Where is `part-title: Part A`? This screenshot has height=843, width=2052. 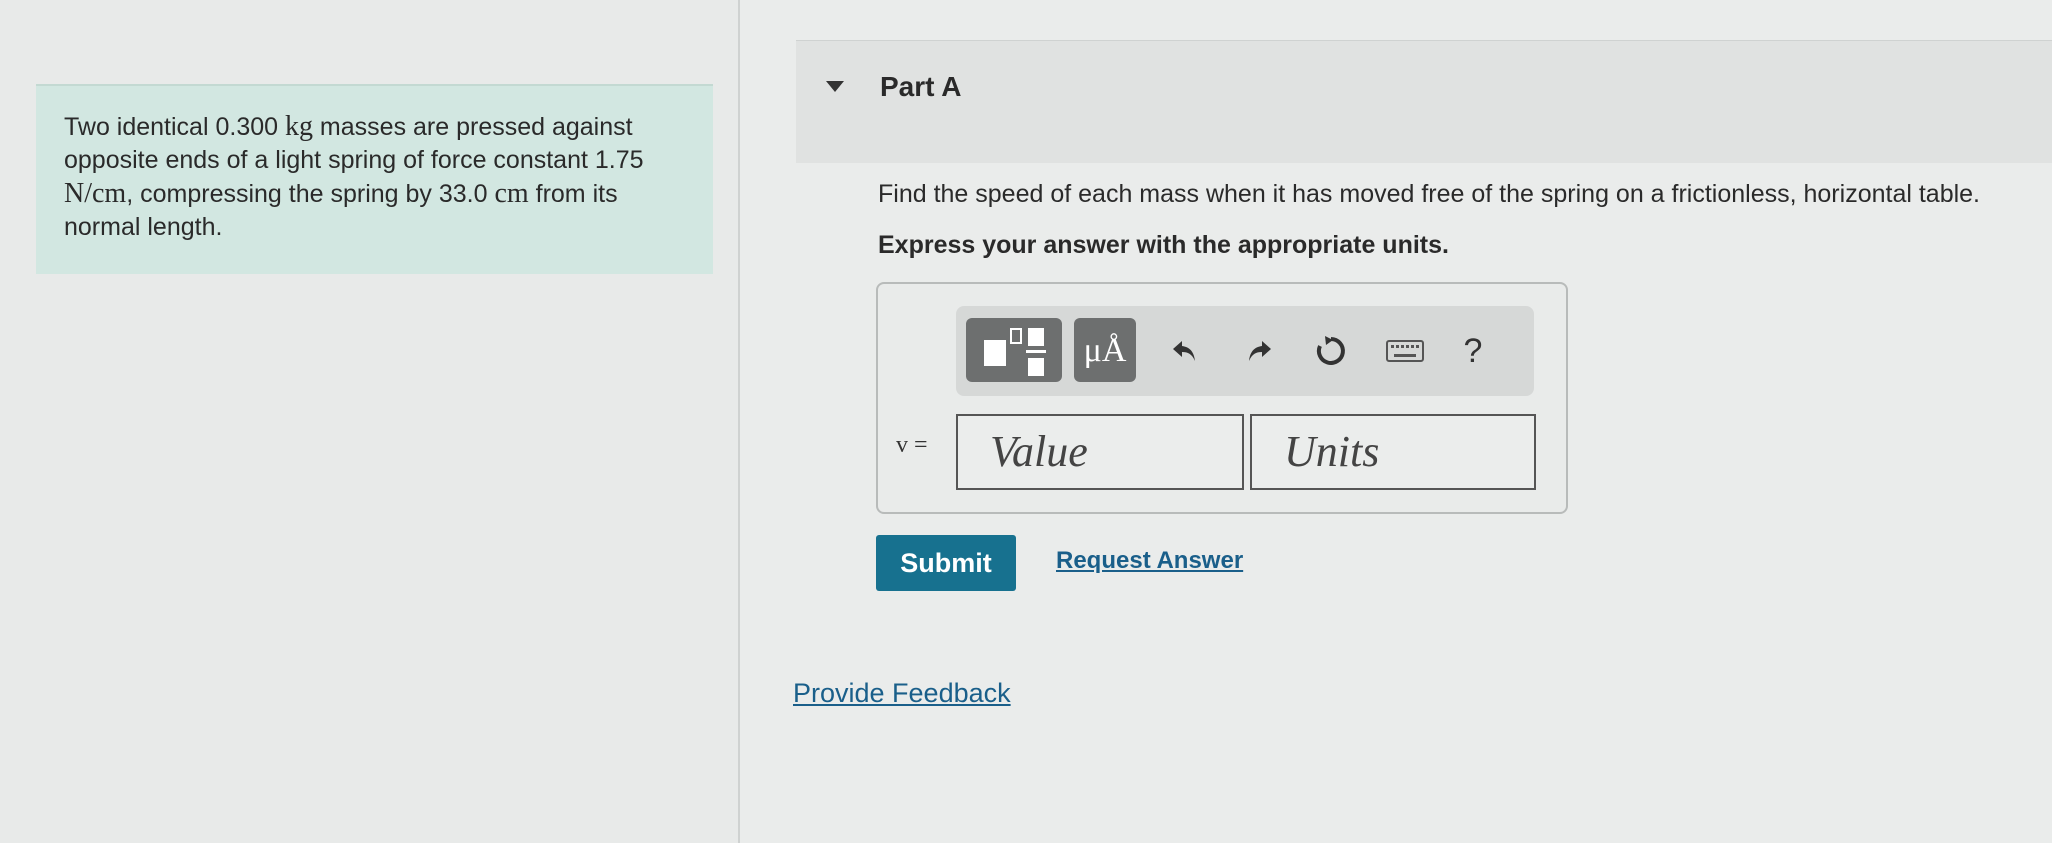 part-title: Part A is located at coordinates (921, 86).